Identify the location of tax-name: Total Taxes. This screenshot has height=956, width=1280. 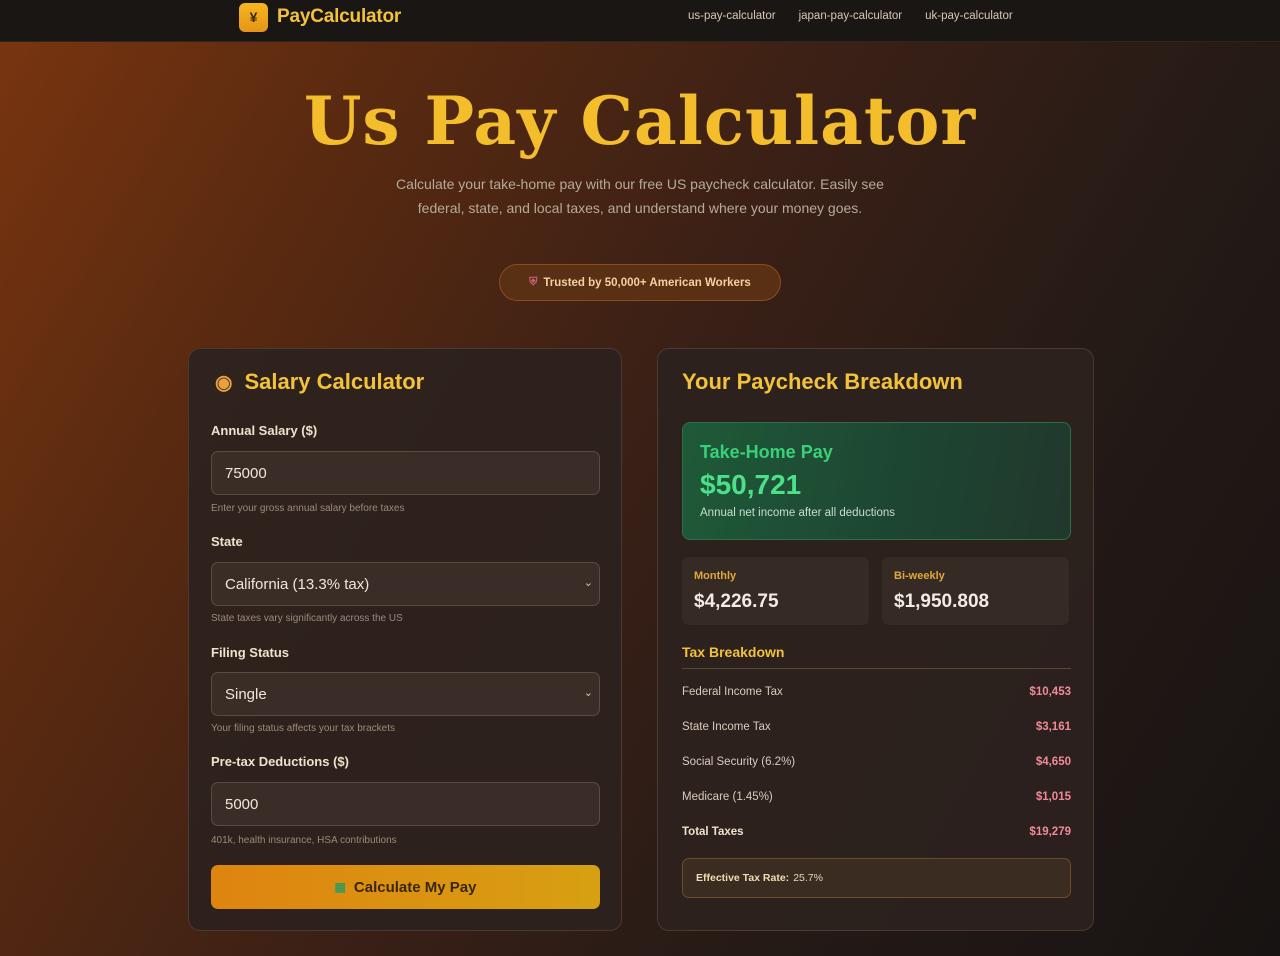
(713, 832).